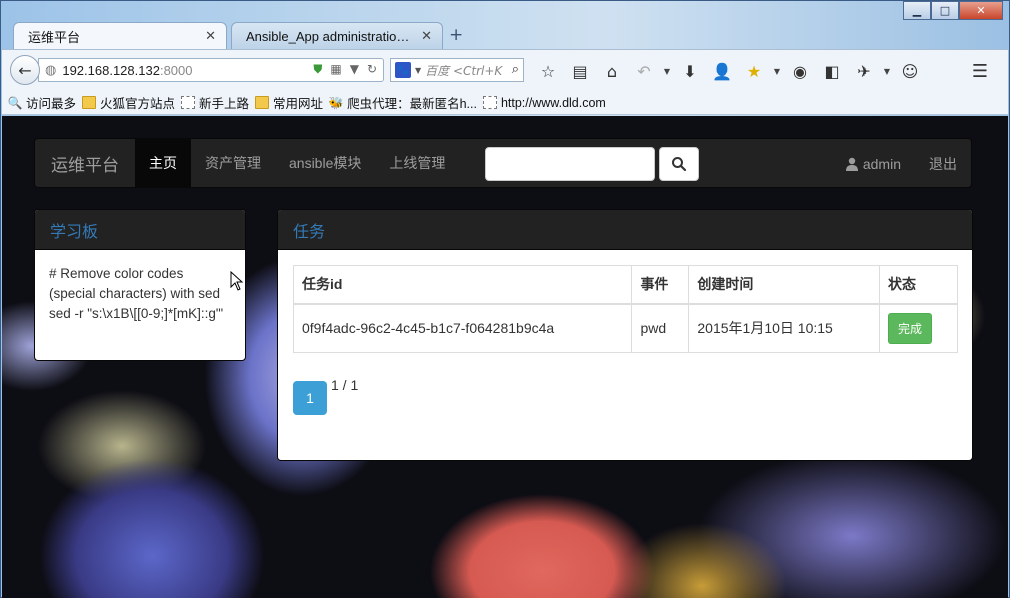 Image resolution: width=1010 pixels, height=598 pixels. Describe the element at coordinates (336, 102) in the screenshot. I see `bee-icon: 🐝` at that location.